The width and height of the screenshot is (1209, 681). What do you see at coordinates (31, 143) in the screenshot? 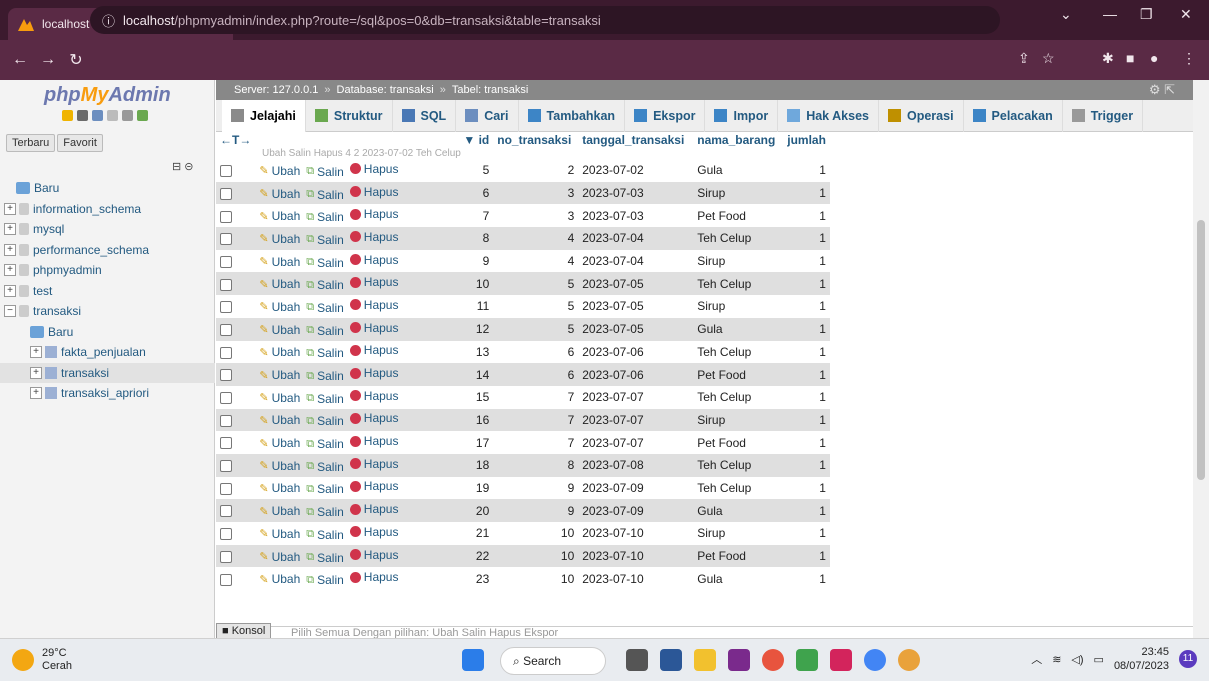
I see `tab-recent: Terbaru` at bounding box center [31, 143].